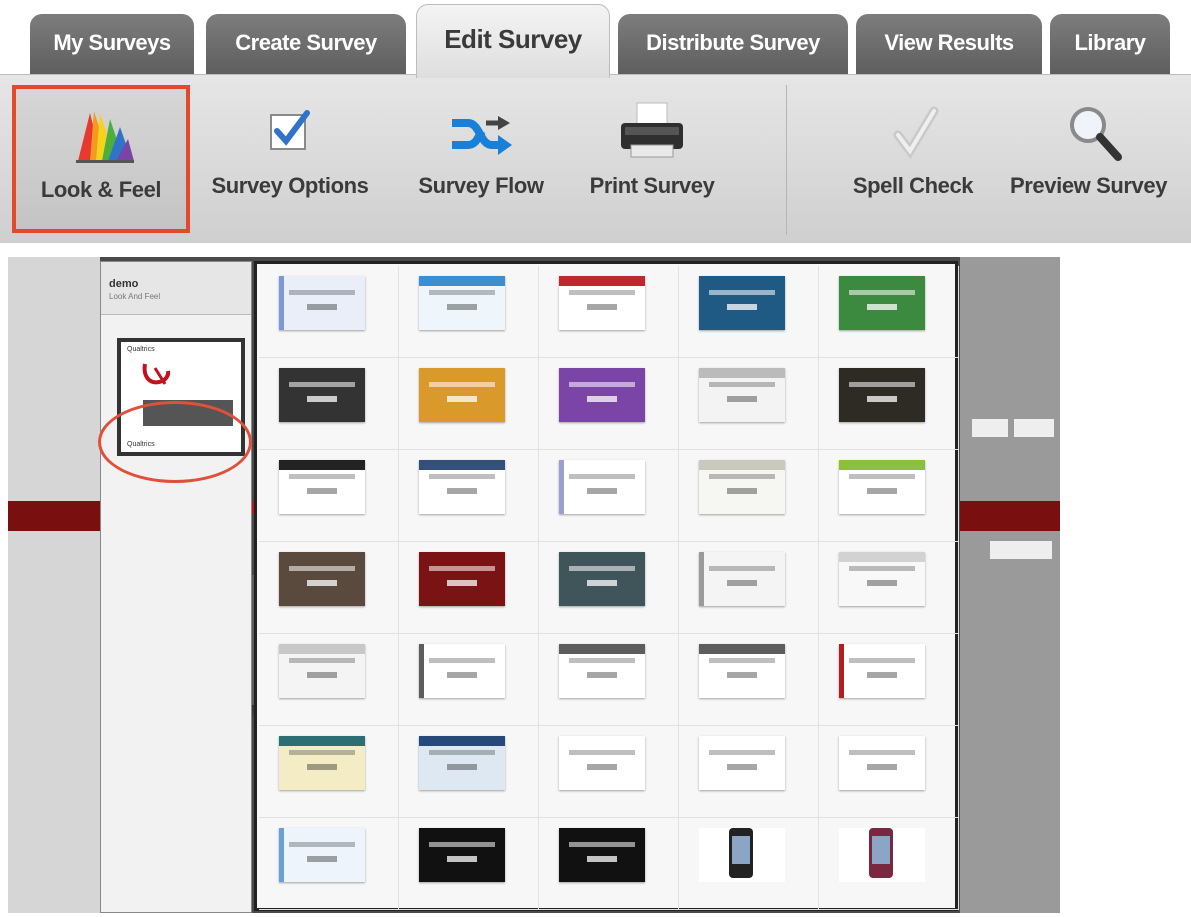 This screenshot has width=1191, height=917. Describe the element at coordinates (306, 45) in the screenshot. I see `tab-create-survey: Create Survey` at that location.